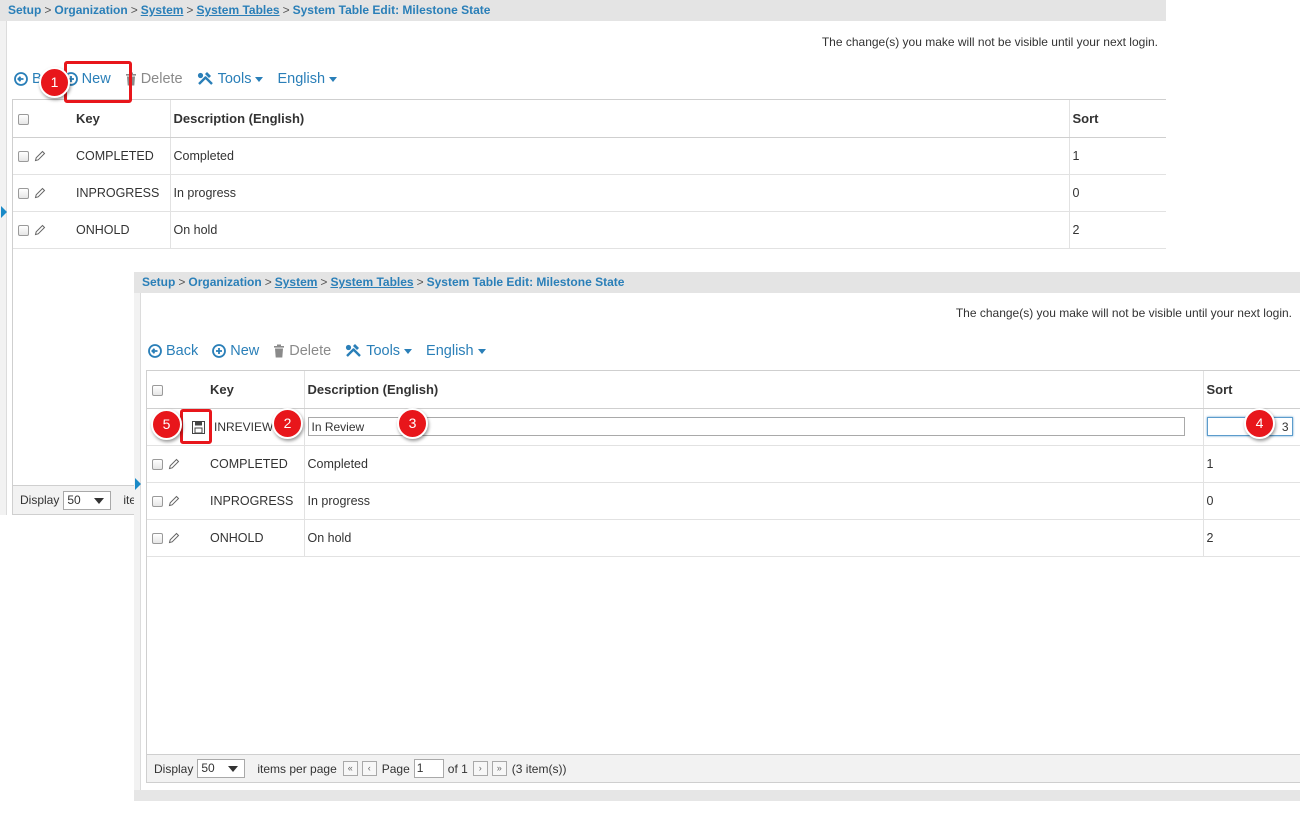 The width and height of the screenshot is (1311, 813). I want to click on cell-sort: 1, so click(1117, 156).